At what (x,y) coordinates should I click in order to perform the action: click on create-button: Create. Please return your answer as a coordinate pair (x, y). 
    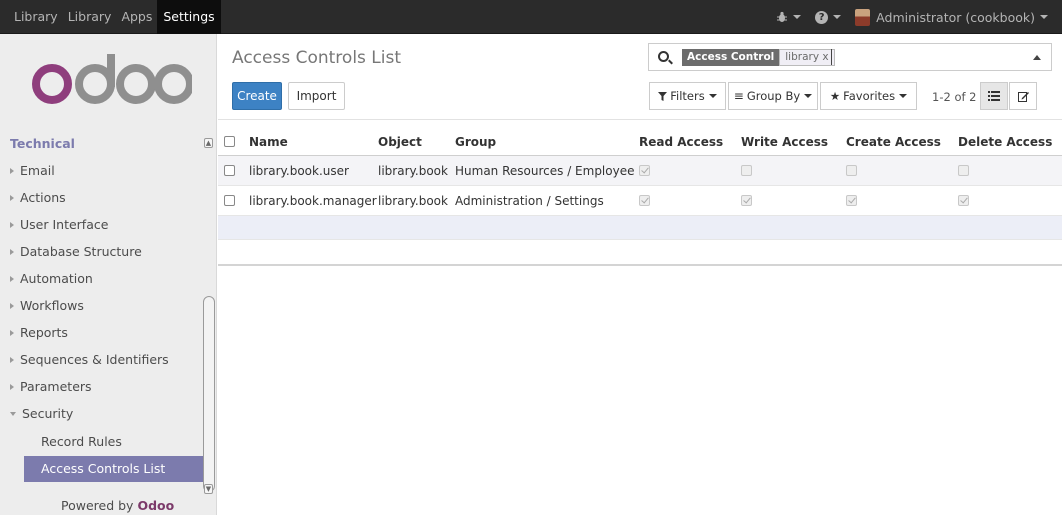
    Looking at the image, I should click on (257, 96).